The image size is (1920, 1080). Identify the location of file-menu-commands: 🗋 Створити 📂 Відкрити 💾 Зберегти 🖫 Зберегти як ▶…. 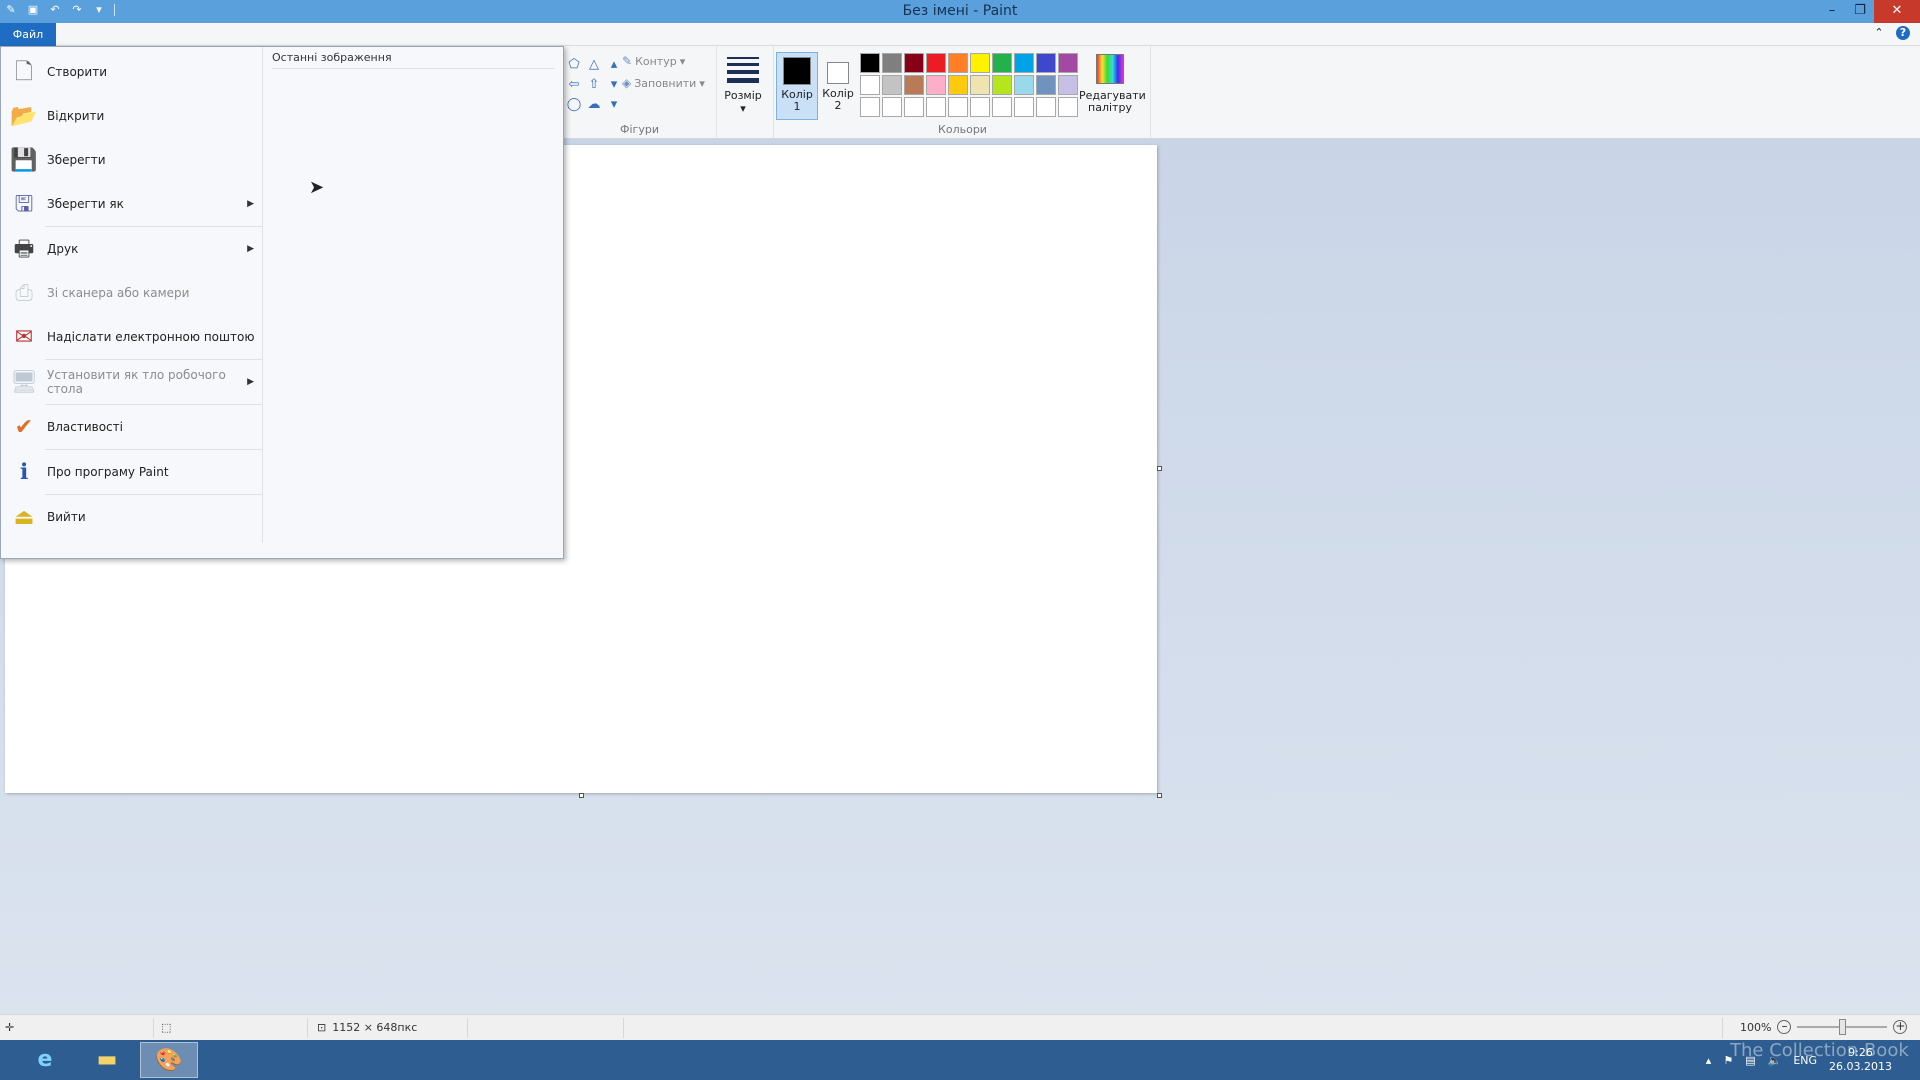
(132, 295).